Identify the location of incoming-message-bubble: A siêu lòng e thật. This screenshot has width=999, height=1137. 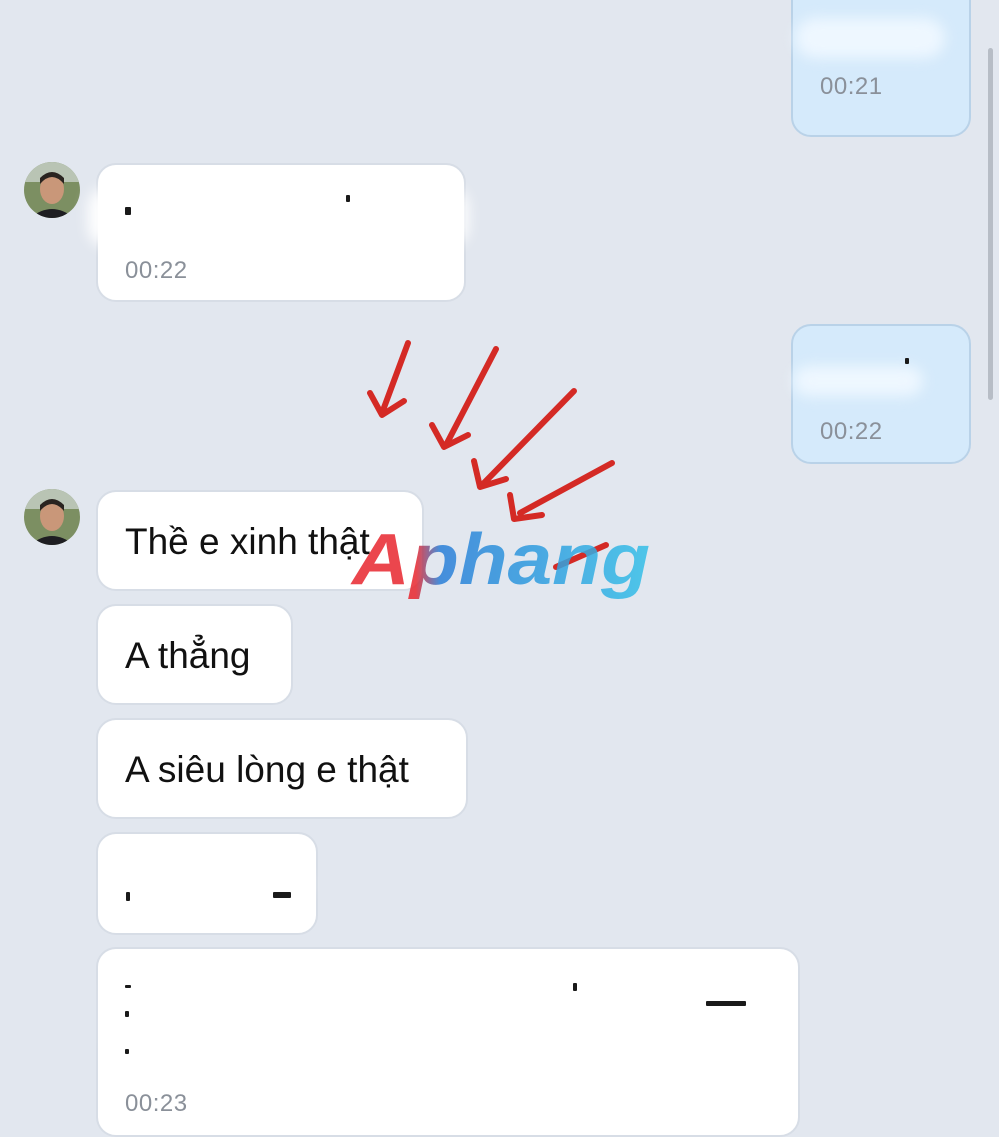
(282, 768).